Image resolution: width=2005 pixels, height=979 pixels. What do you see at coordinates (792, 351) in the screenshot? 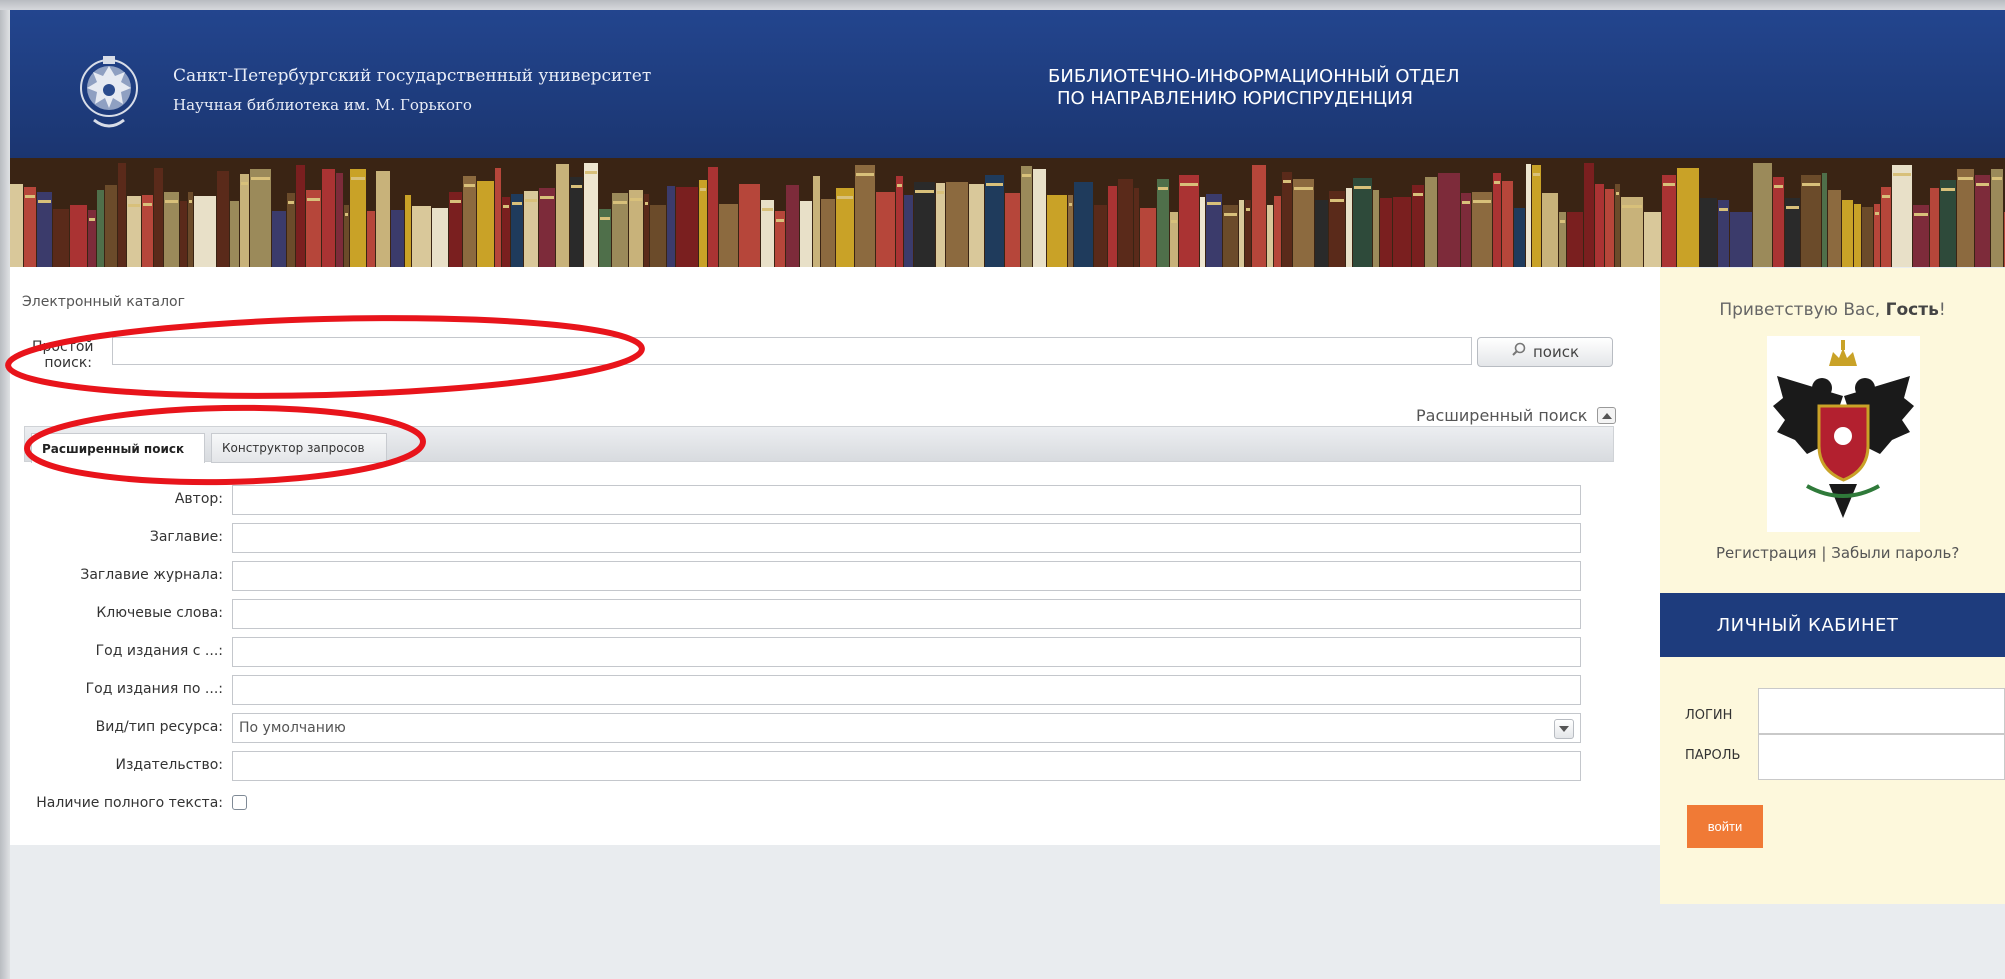
I see `simple-search-input` at bounding box center [792, 351].